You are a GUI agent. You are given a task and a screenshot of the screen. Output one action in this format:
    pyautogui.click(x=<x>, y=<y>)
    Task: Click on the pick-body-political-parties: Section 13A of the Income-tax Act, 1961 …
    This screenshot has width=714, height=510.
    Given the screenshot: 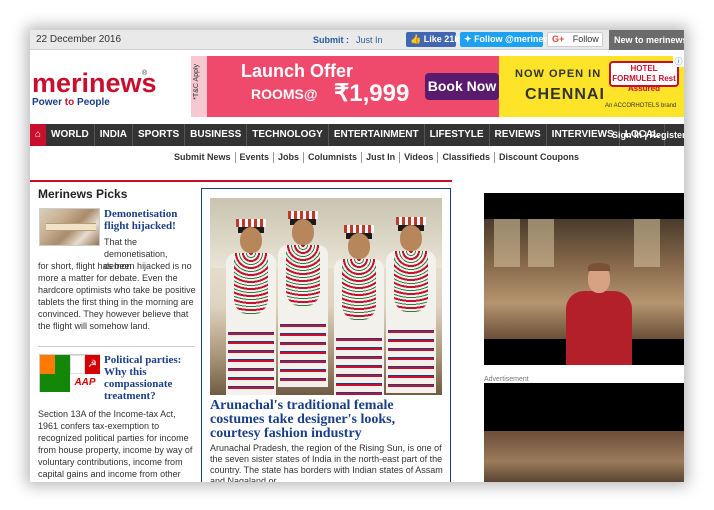 What is the action you would take?
    pyautogui.click(x=115, y=445)
    